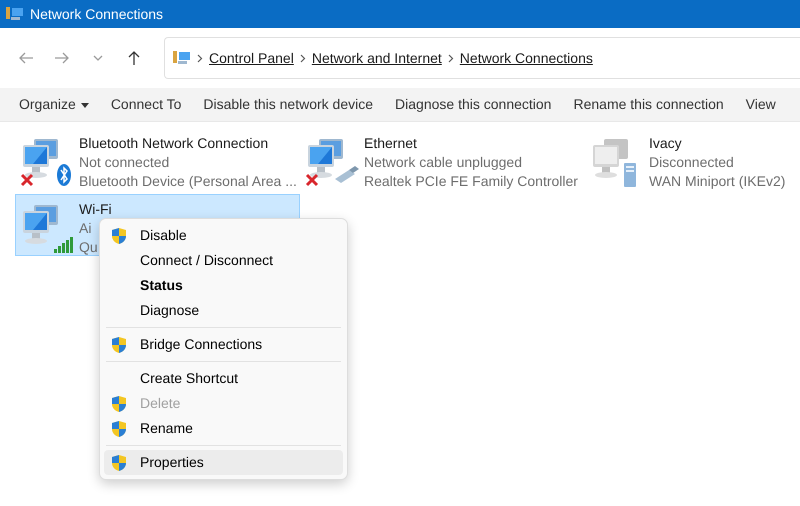 This screenshot has height=506, width=800. I want to click on connection-name: Bluetooth Network Connection, so click(174, 143).